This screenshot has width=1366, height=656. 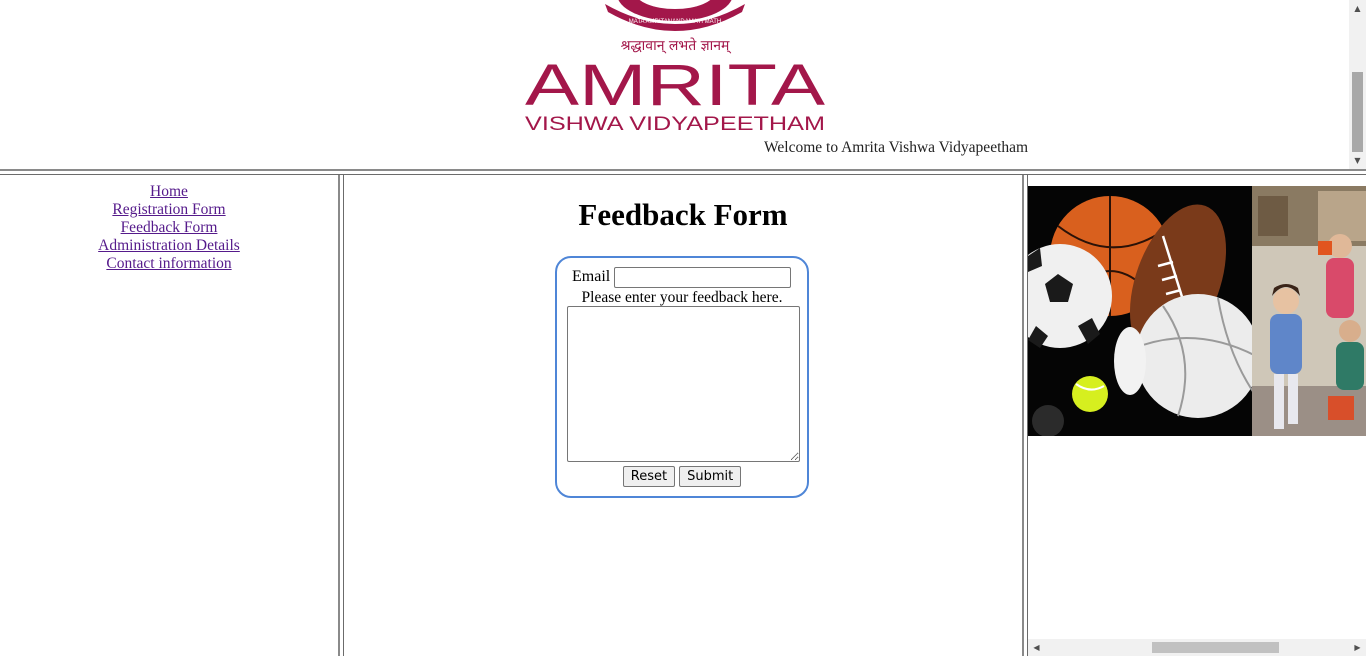 I want to click on scroll-left-arrow-icon: ◀, so click(x=1036, y=647).